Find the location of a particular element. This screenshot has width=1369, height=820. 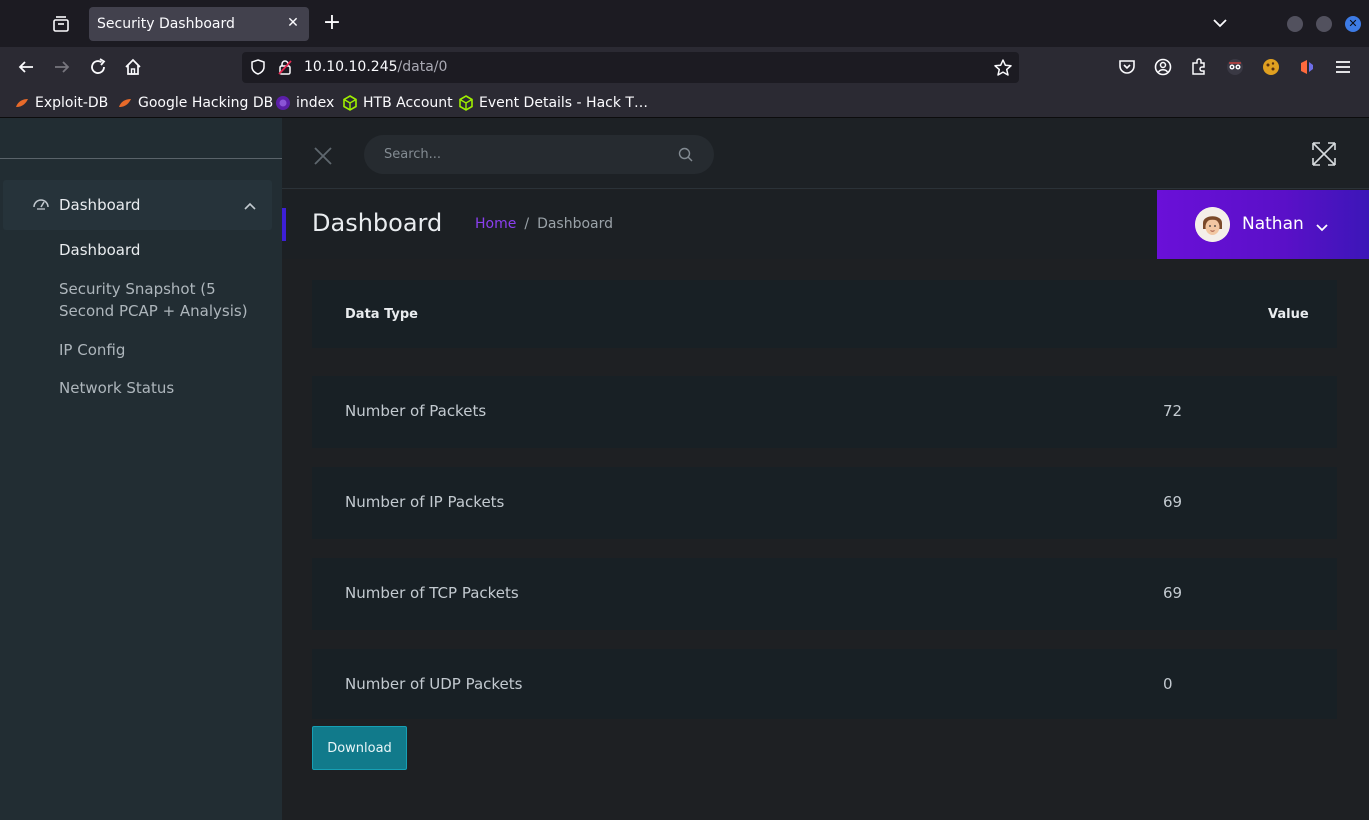

avatar is located at coordinates (1212, 224).